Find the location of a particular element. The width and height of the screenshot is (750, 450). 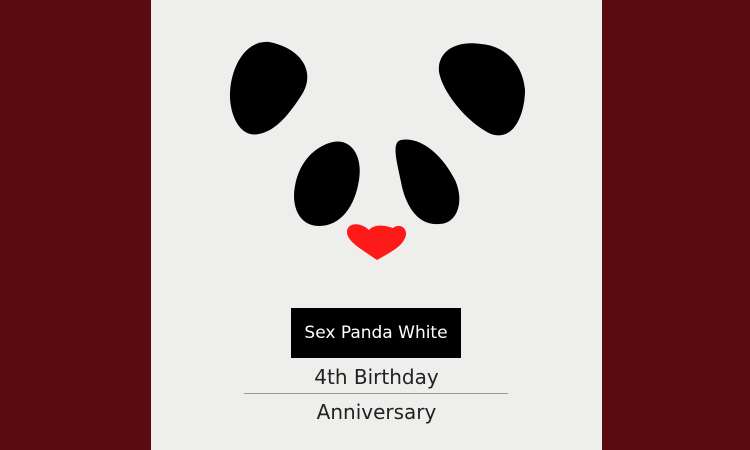

title-badge: Sex Panda White is located at coordinates (376, 333).